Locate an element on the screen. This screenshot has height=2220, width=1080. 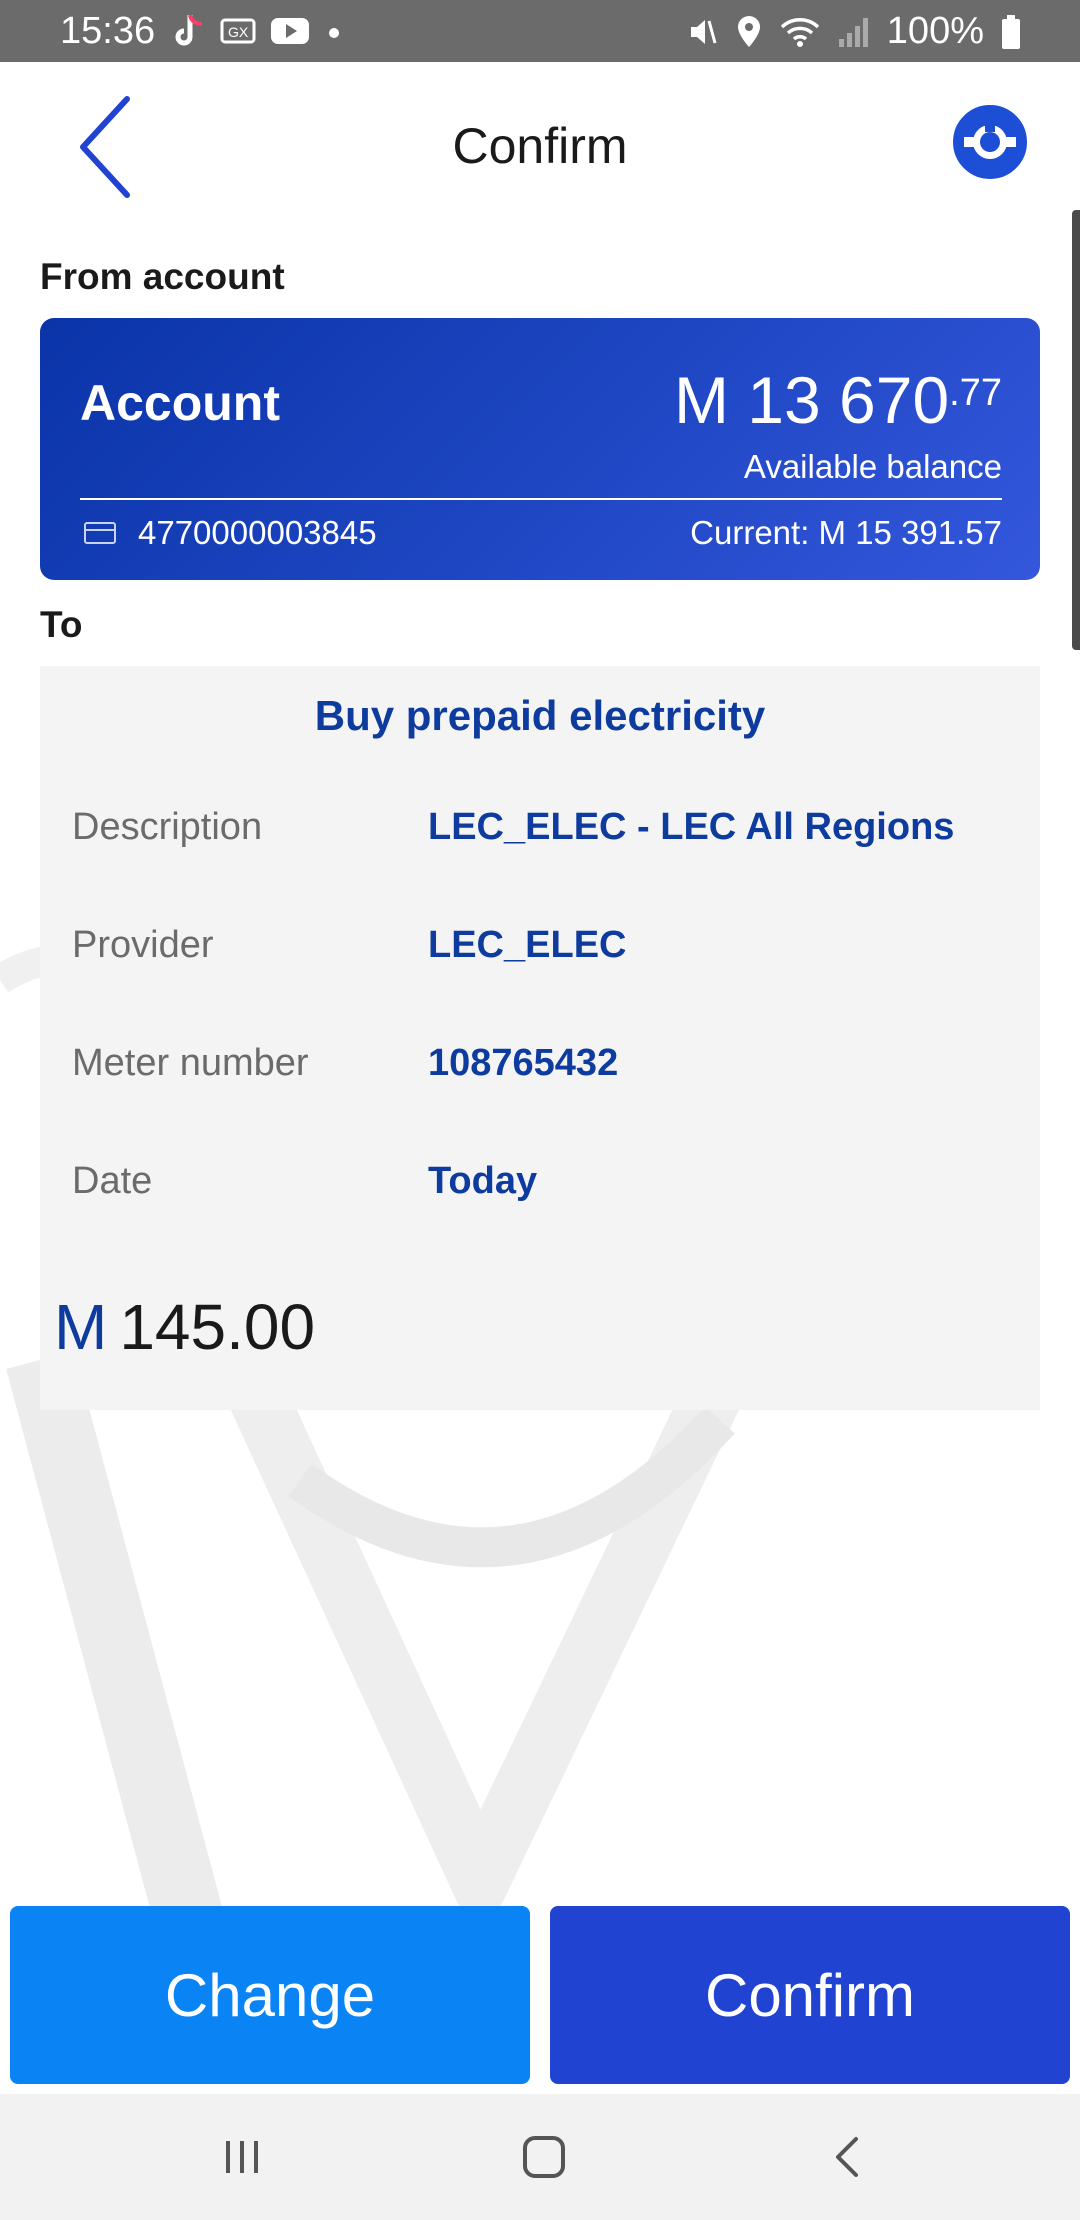
payment-amount: M 145.00 is located at coordinates (184, 1327).